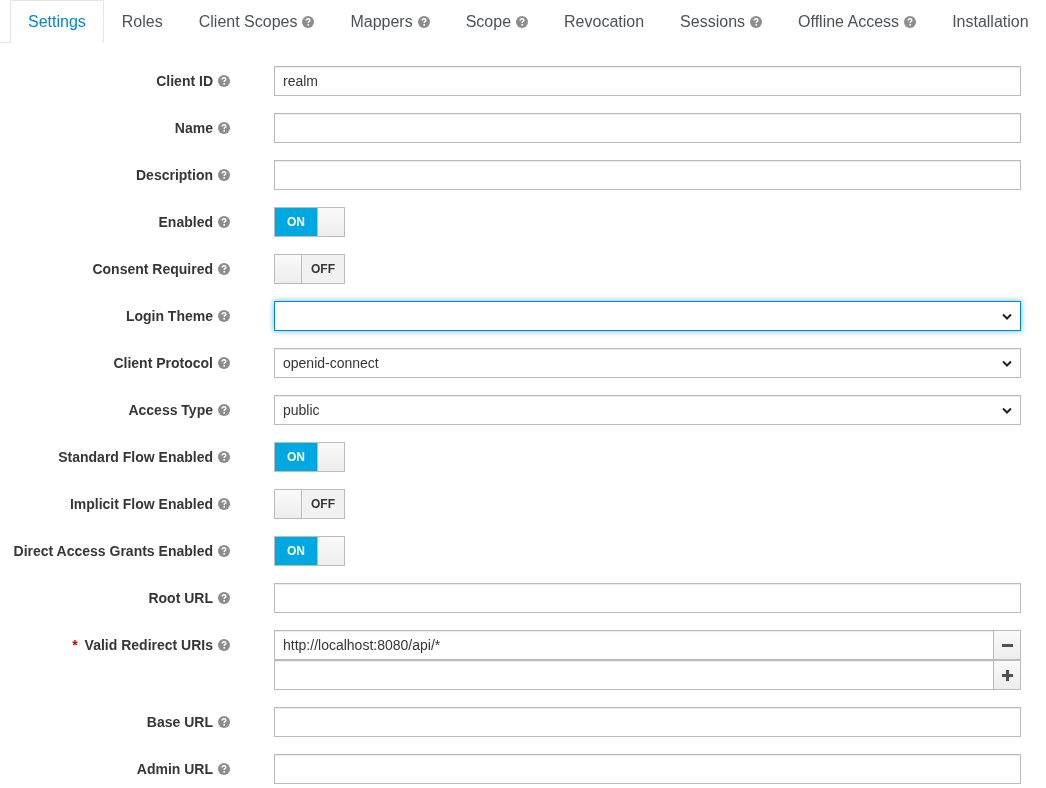 The image size is (1046, 788). What do you see at coordinates (647, 363) in the screenshot?
I see `select-field: openid-connect` at bounding box center [647, 363].